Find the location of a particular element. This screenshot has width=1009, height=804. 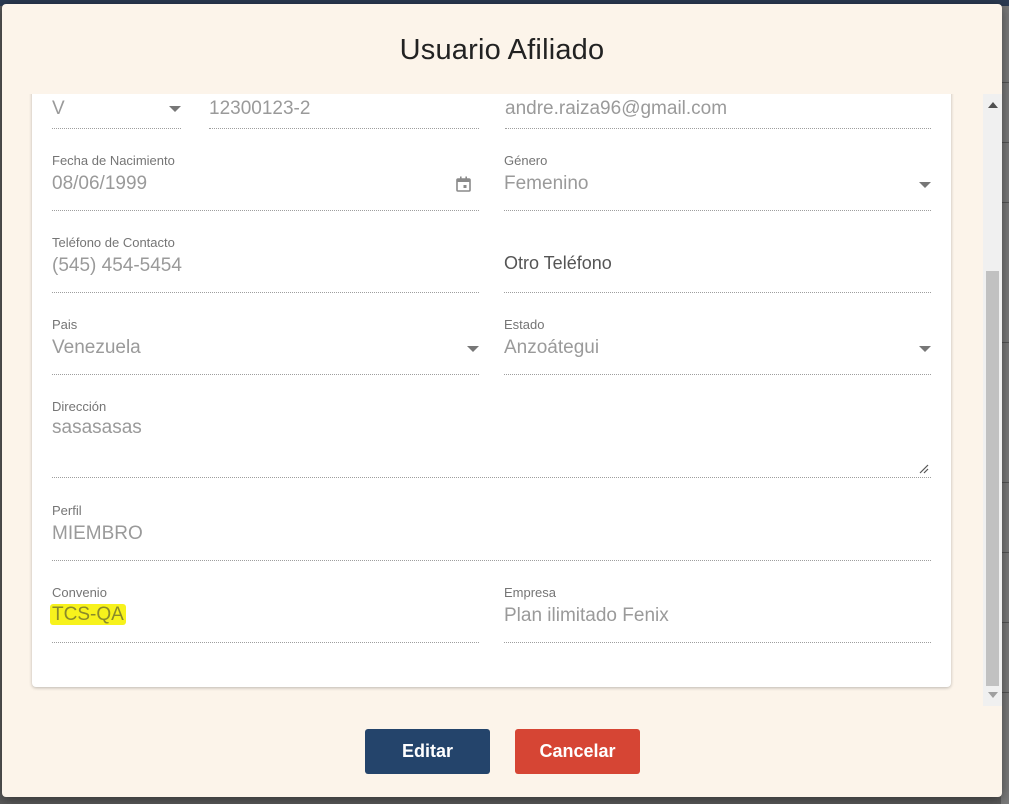

country-value: Venezuela is located at coordinates (96, 347).